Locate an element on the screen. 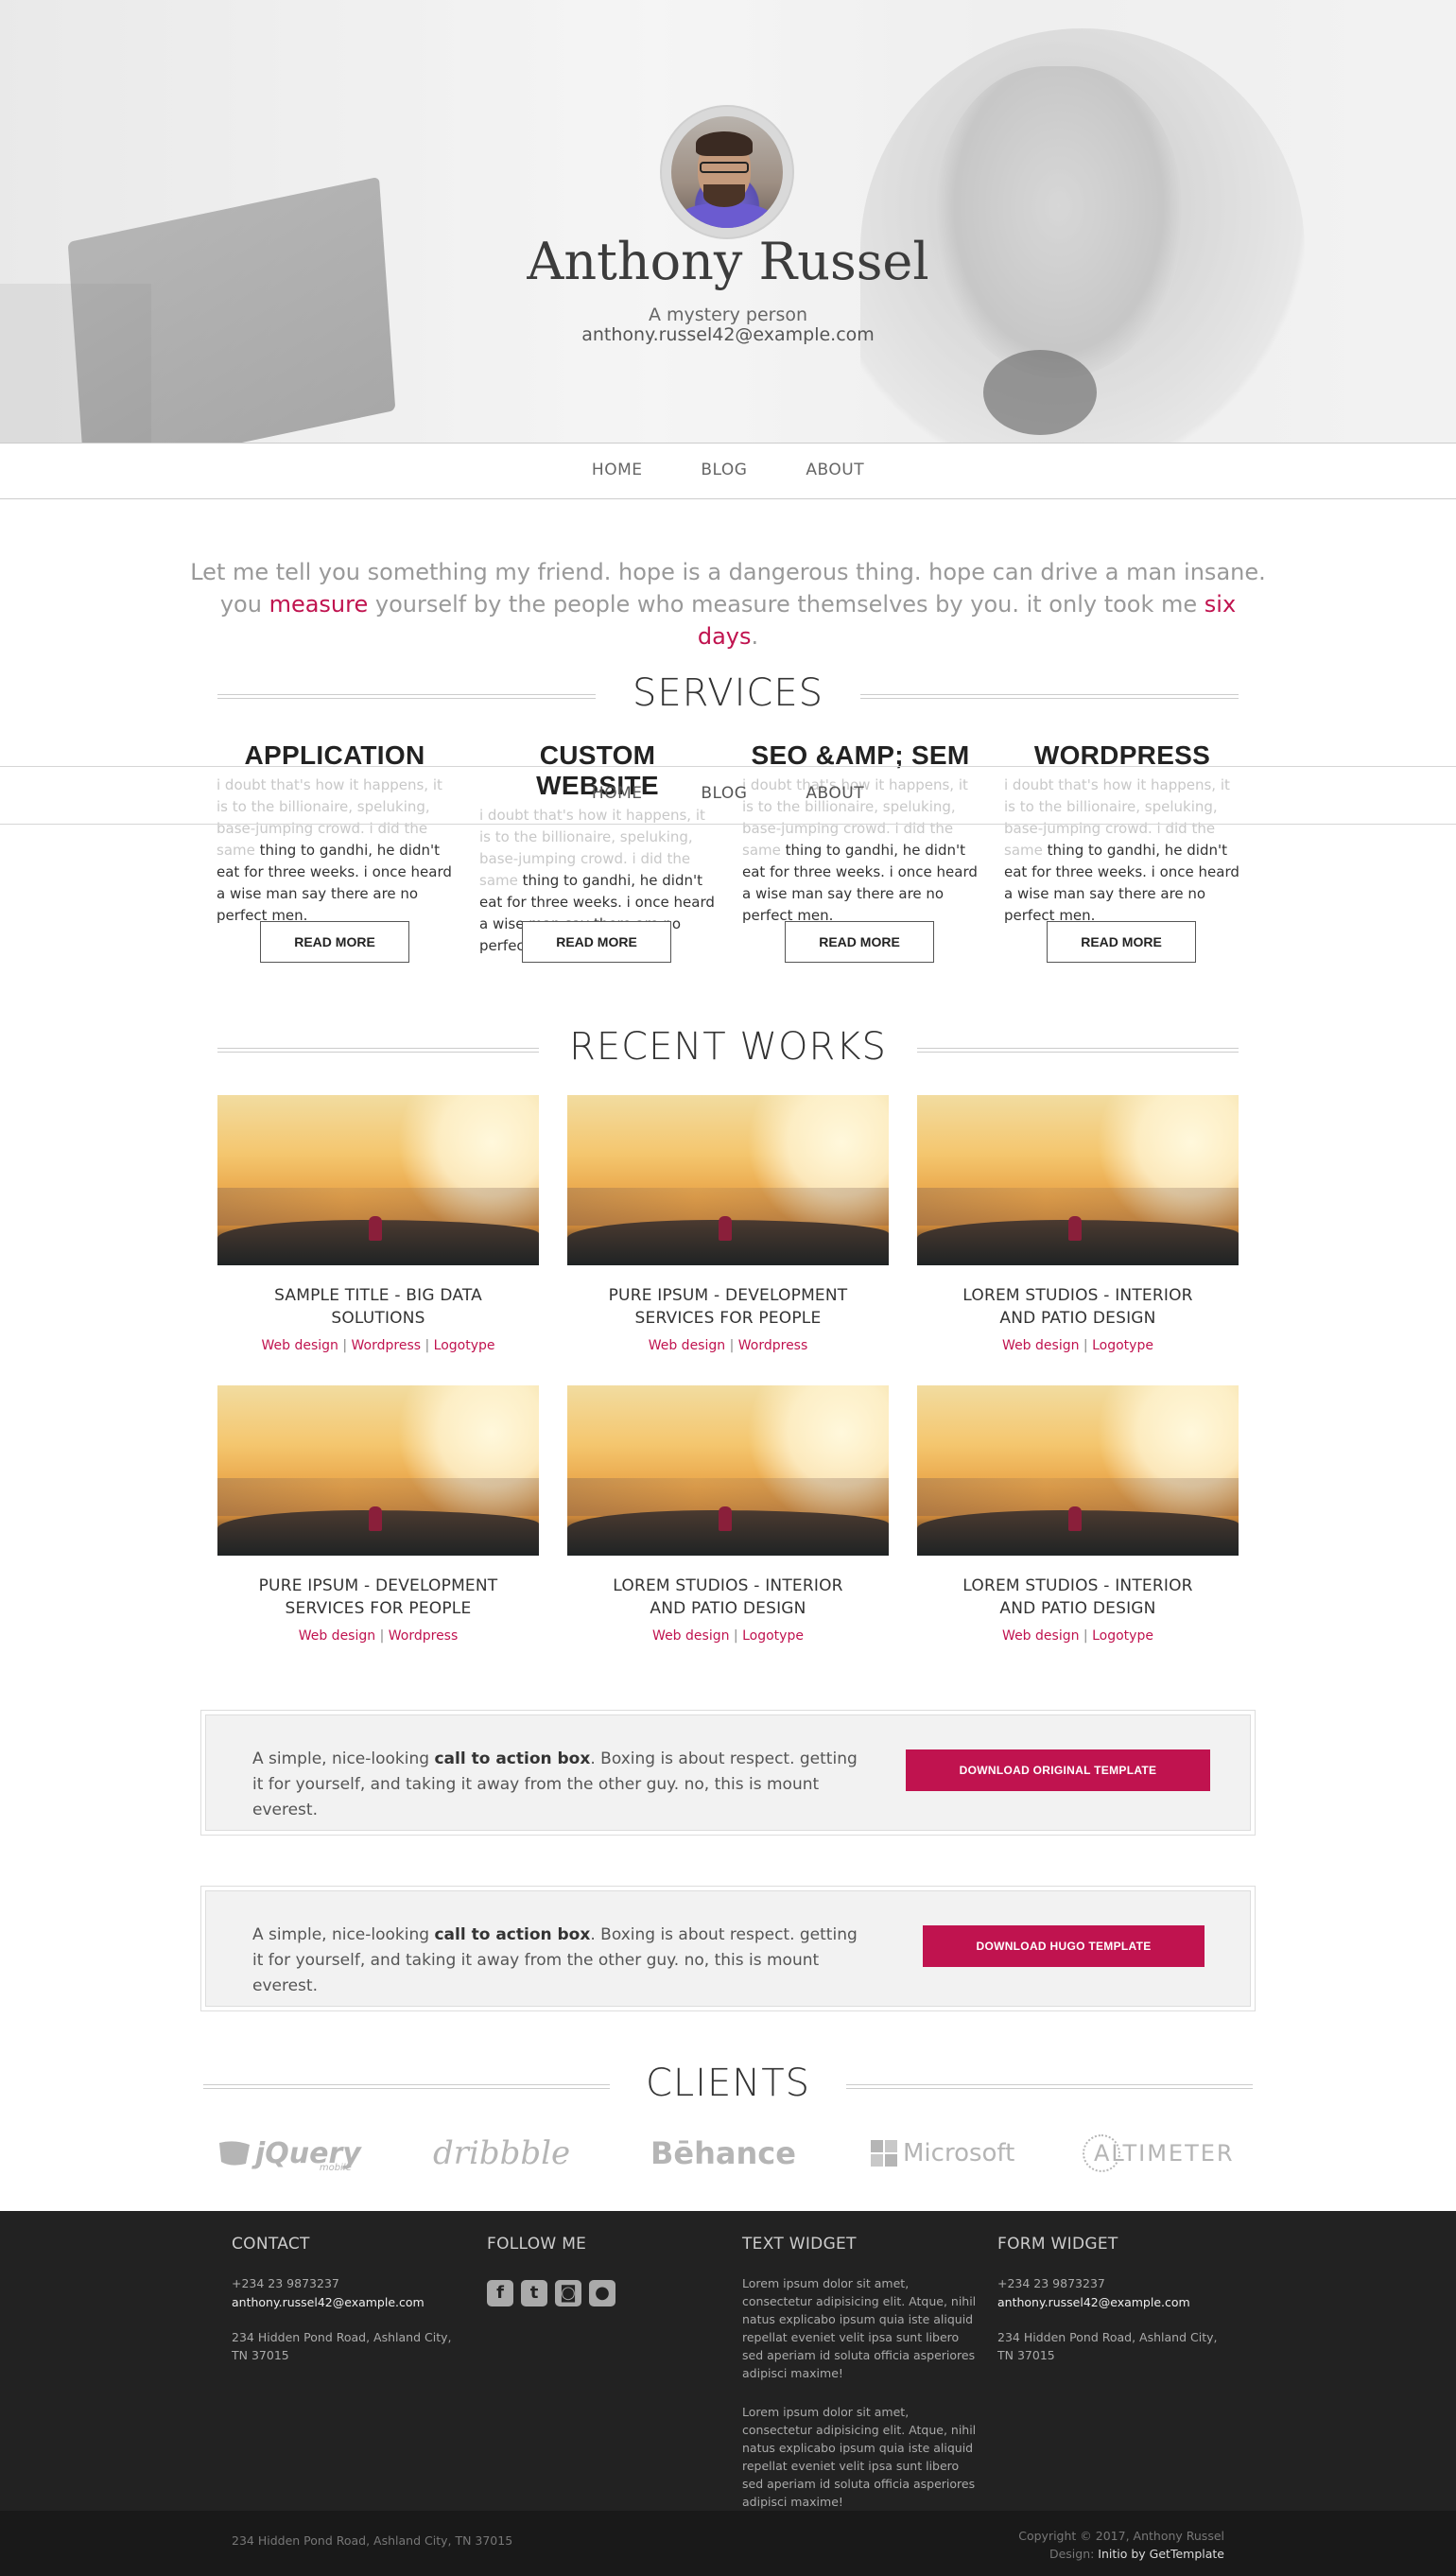 This screenshot has height=2576, width=1456. footer-design-credit-link: Initio by GetTemplate is located at coordinates (1161, 2554).